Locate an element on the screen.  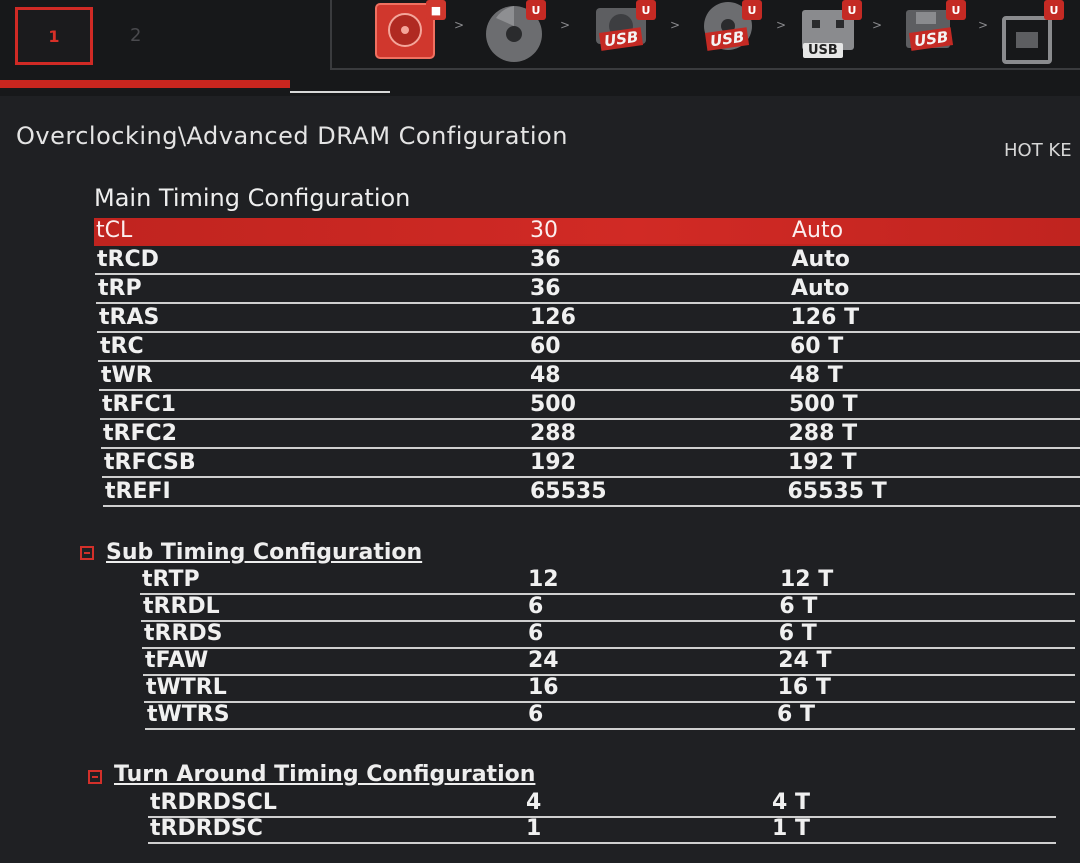
arrow-2: > is located at coordinates (565, 25).